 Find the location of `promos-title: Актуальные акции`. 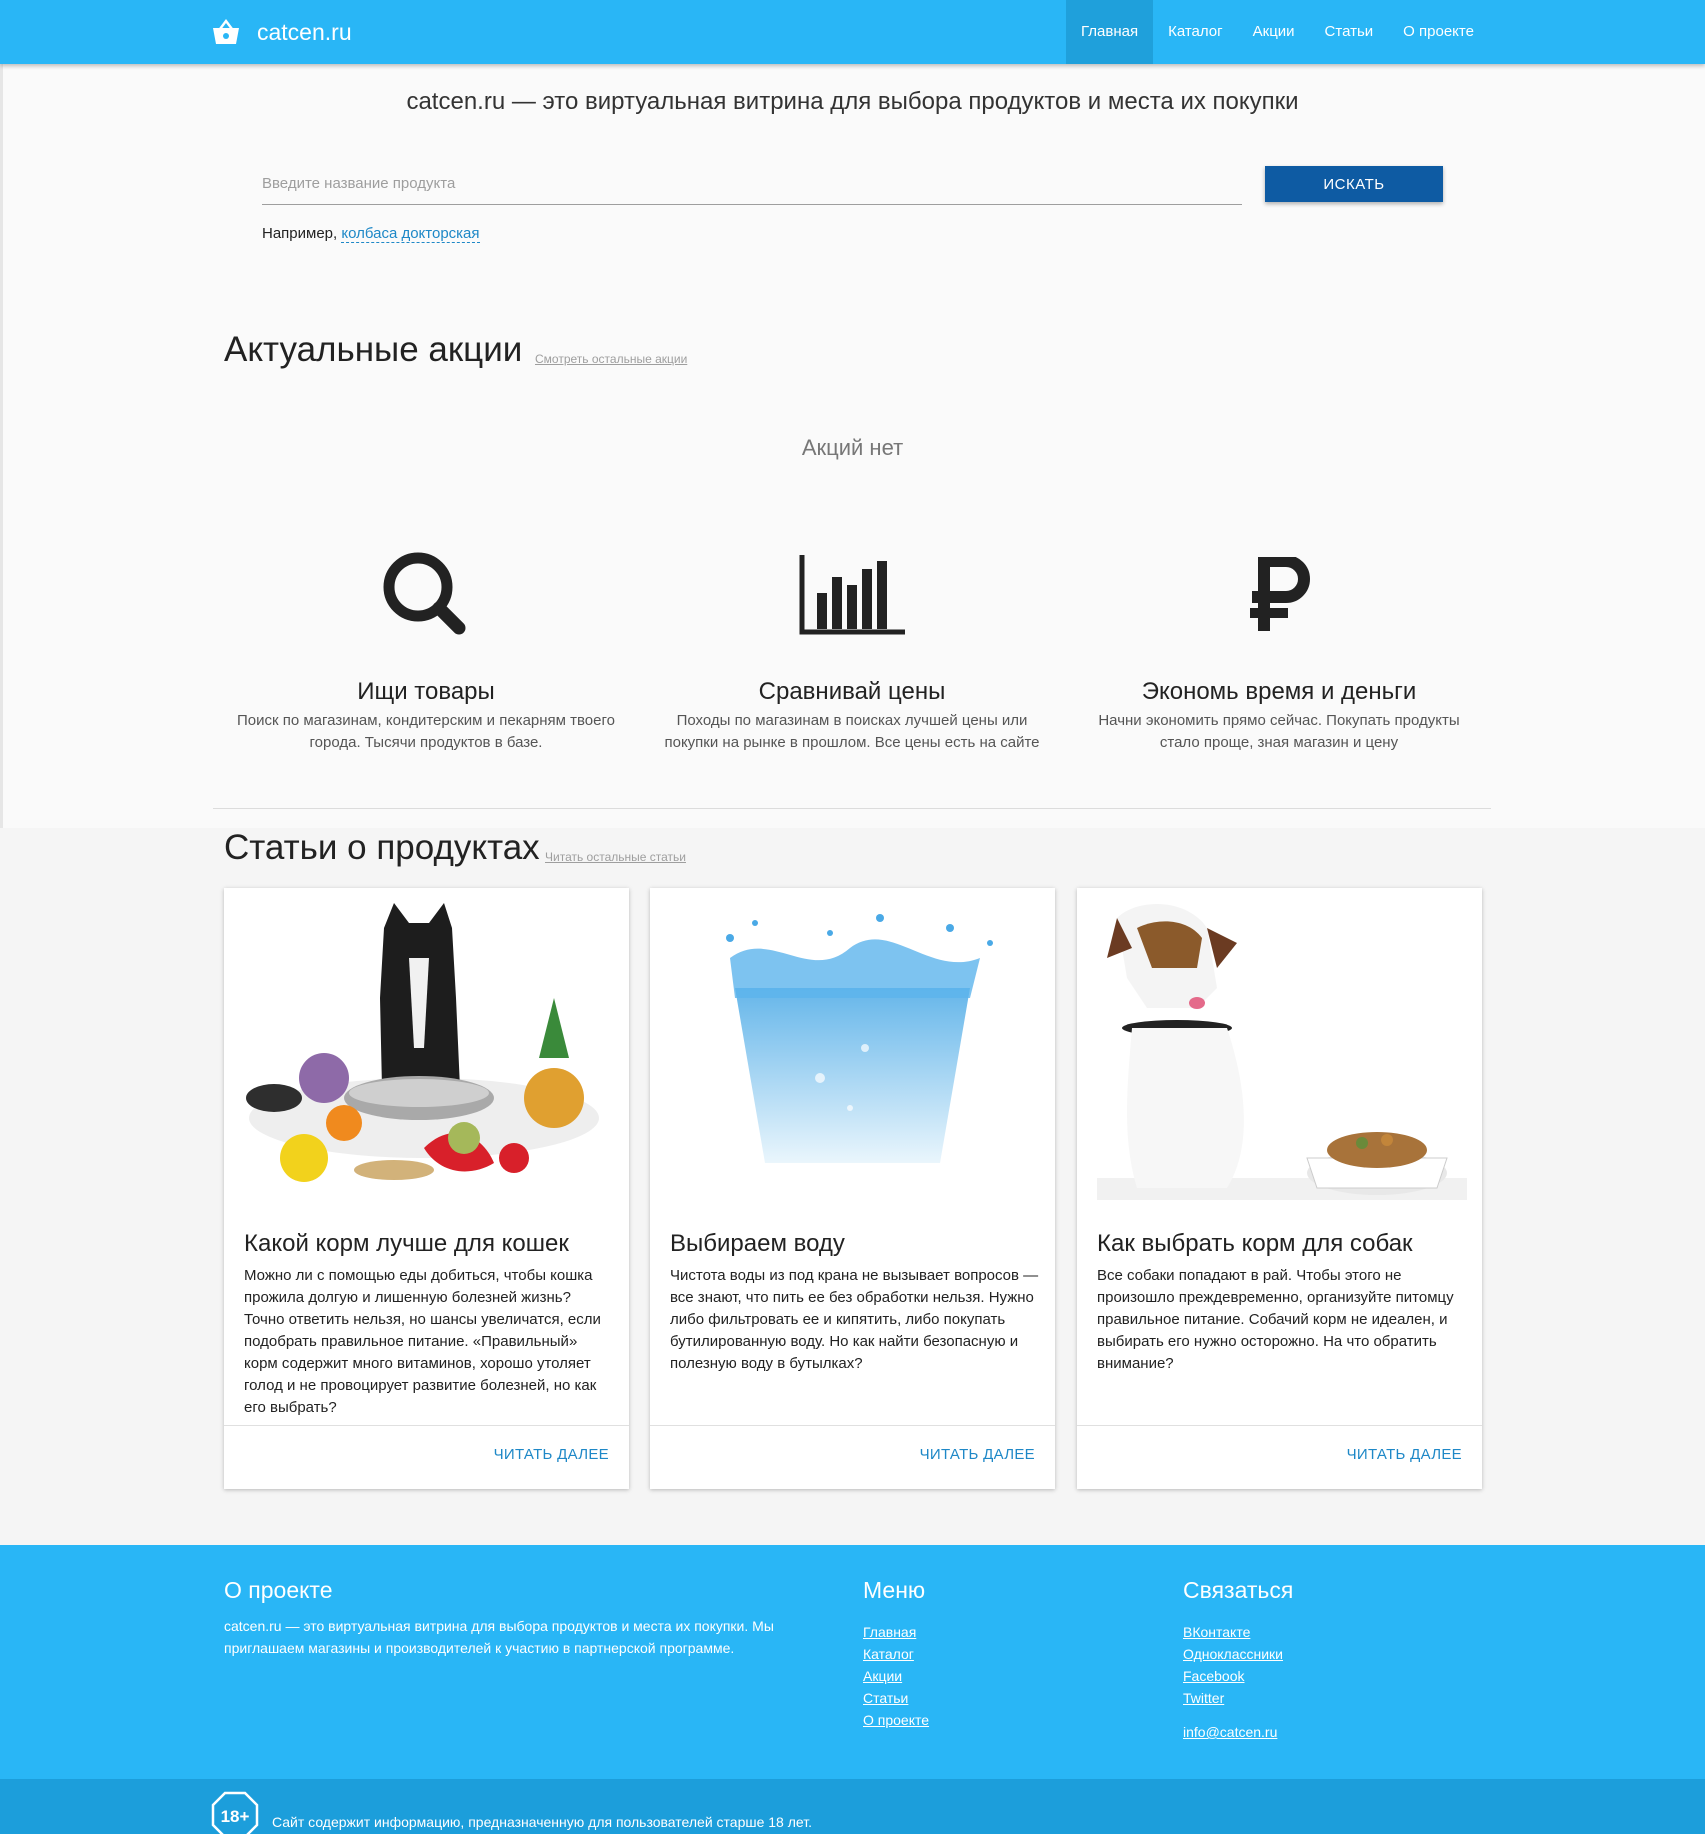

promos-title: Актуальные акции is located at coordinates (373, 349).